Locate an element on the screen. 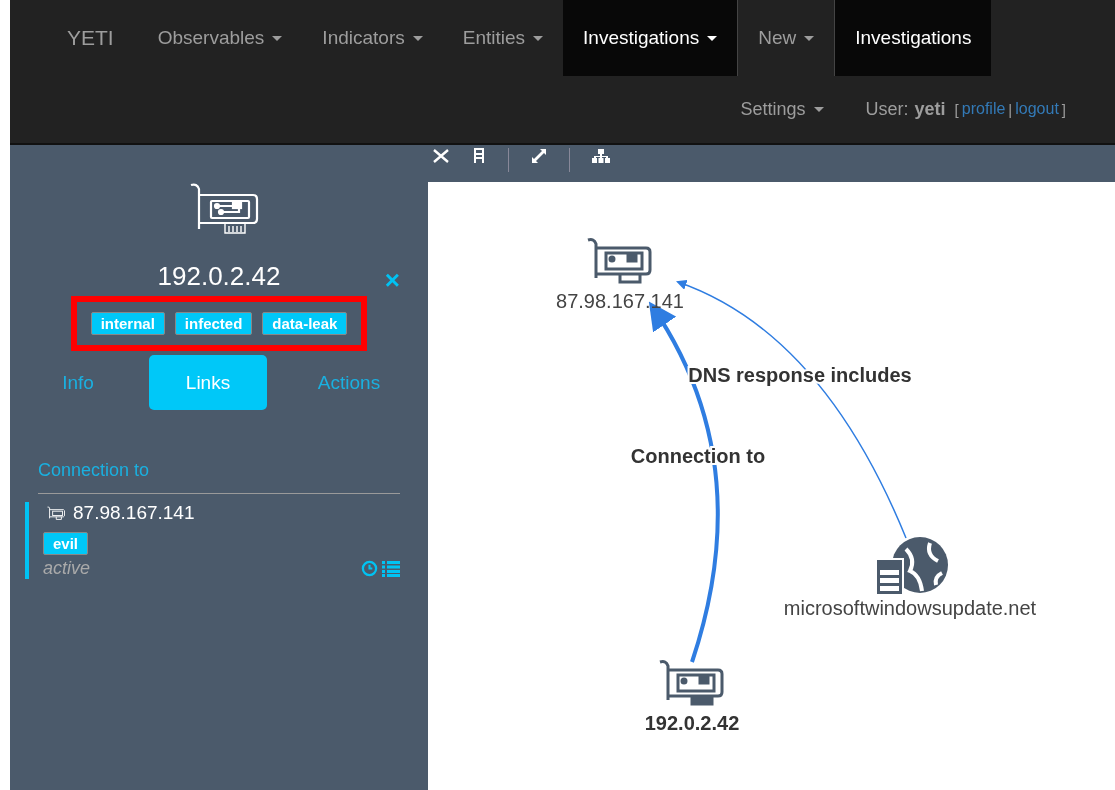 The height and width of the screenshot is (790, 1115). node-label: microsoftwindowsupdate.net is located at coordinates (910, 608).